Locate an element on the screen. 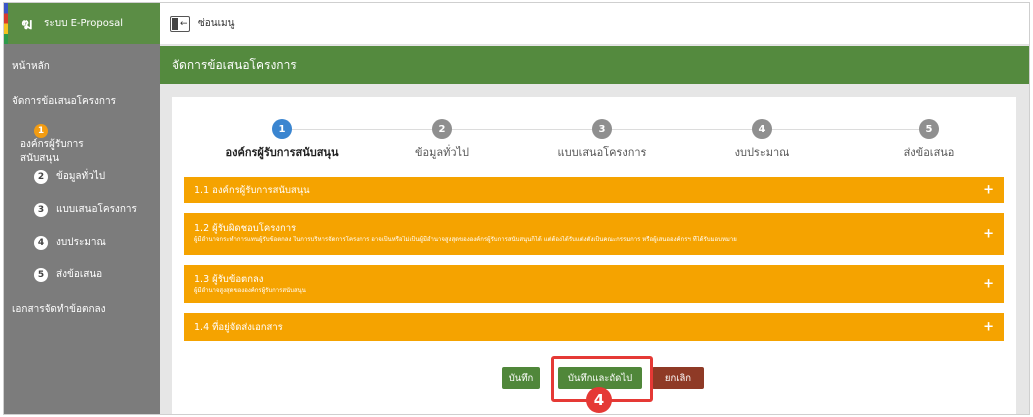 Image resolution: width=1033 pixels, height=417 pixels. step-4: 4 งบประมาณ is located at coordinates (762, 140).